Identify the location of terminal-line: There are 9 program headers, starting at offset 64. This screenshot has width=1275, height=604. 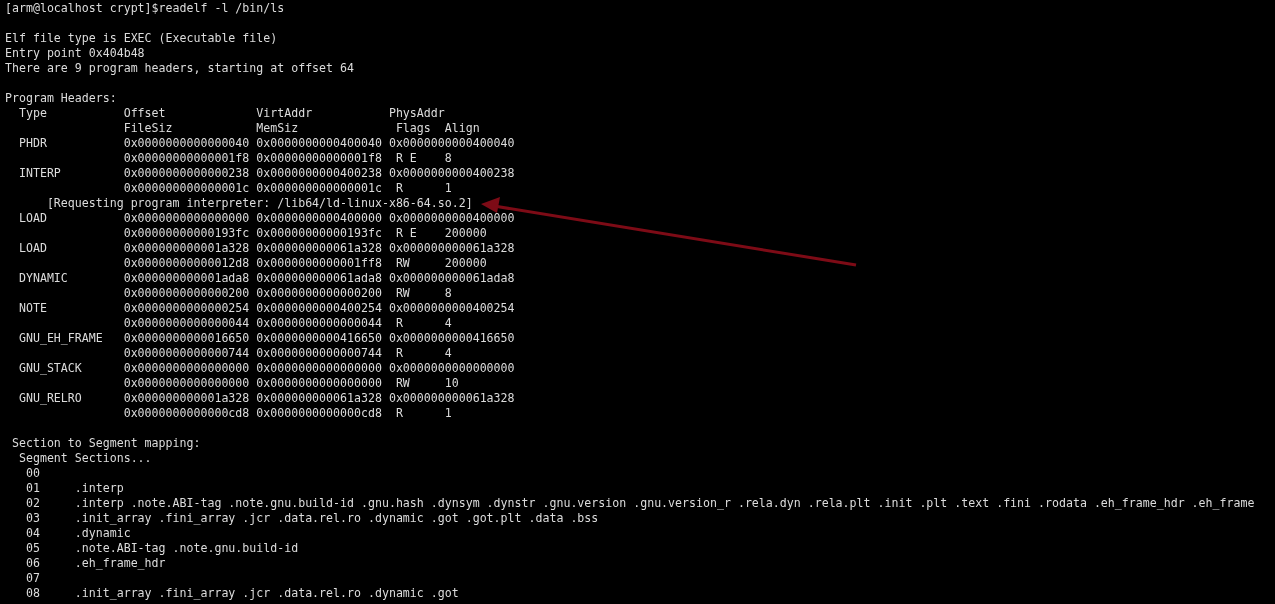
(179, 68).